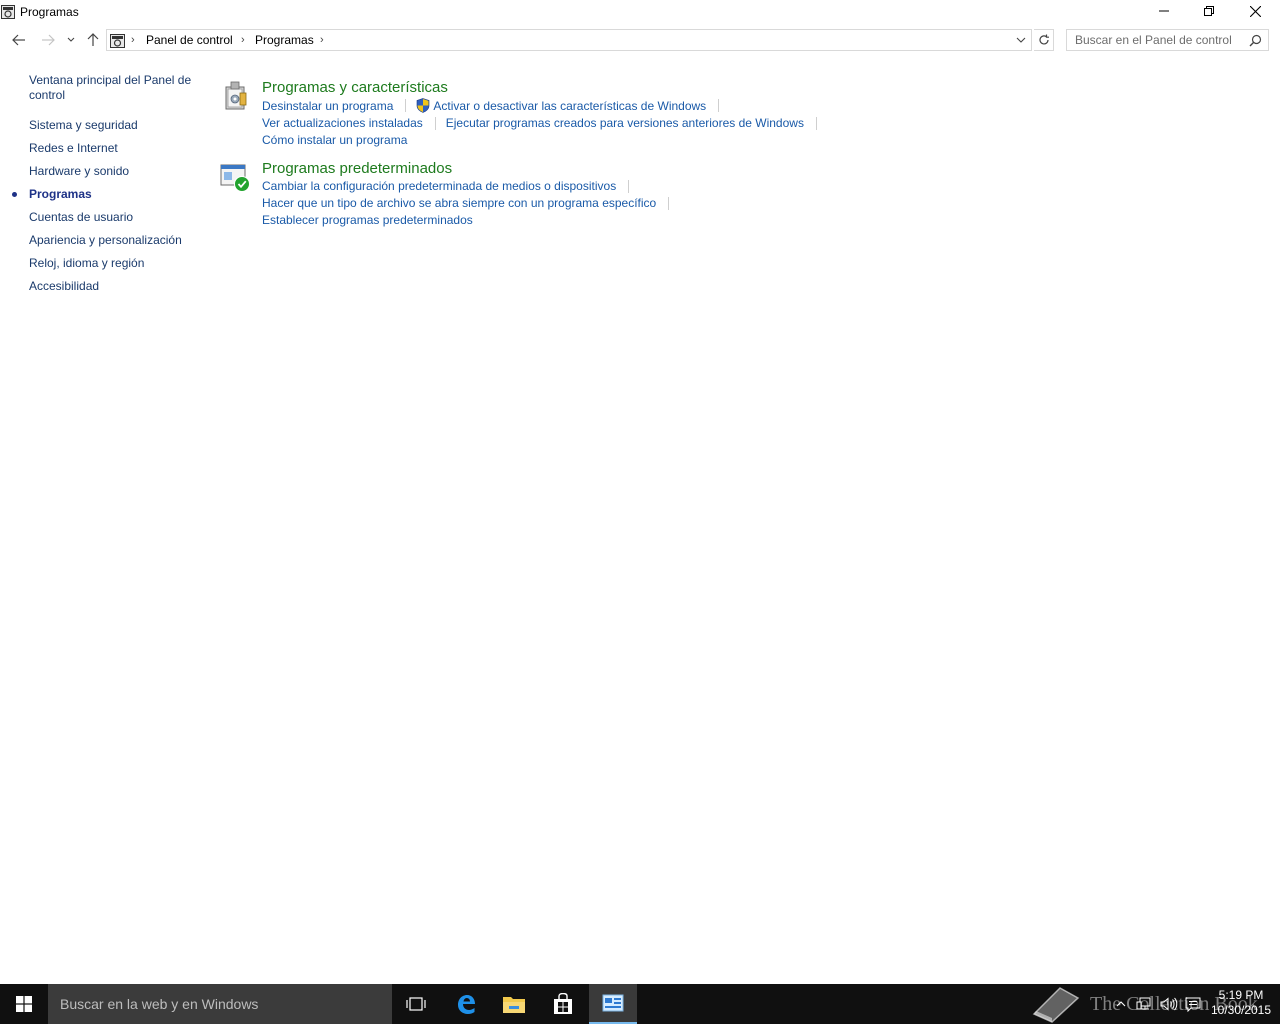 This screenshot has width=1280, height=1024. Describe the element at coordinates (60, 194) in the screenshot. I see `leftnav-item-programas: Programas` at that location.